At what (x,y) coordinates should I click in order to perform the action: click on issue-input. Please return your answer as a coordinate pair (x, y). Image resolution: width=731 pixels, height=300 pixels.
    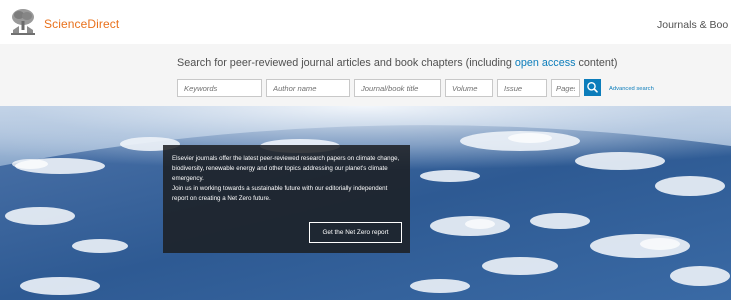
    Looking at the image, I should click on (522, 88).